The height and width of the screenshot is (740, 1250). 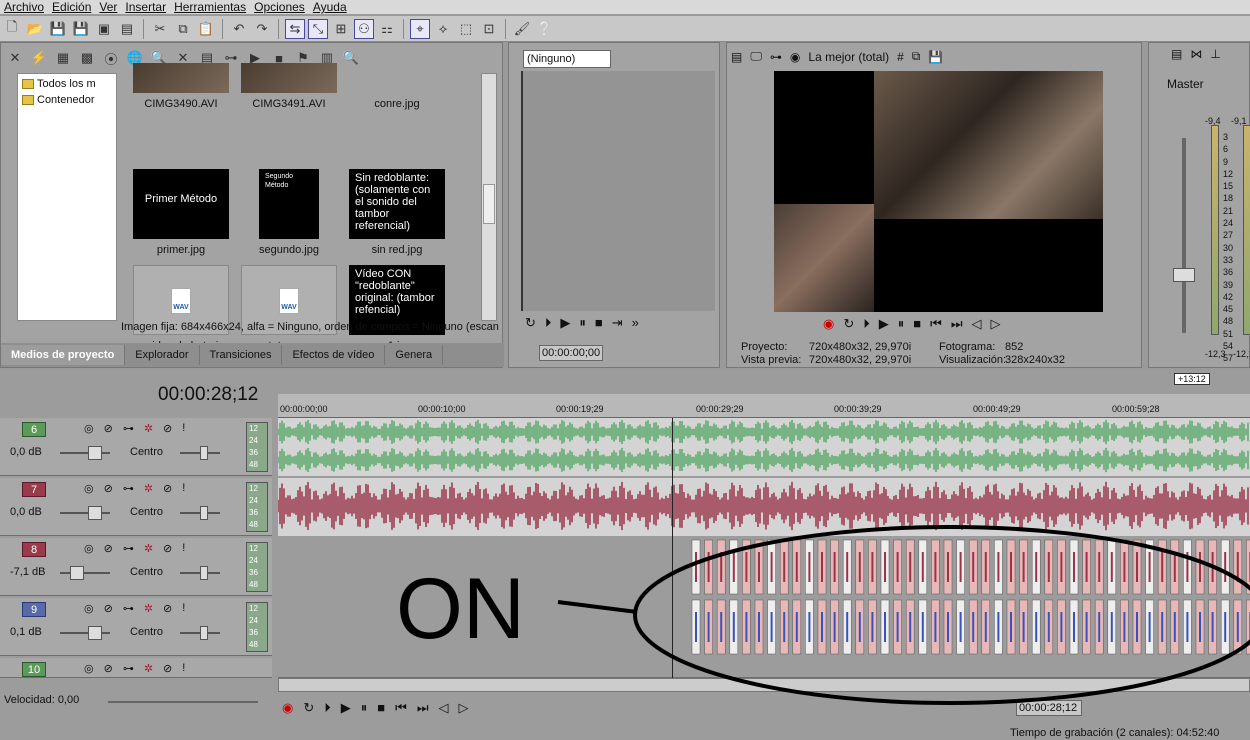 What do you see at coordinates (941, 615) in the screenshot?
I see `annotation-ellipse` at bounding box center [941, 615].